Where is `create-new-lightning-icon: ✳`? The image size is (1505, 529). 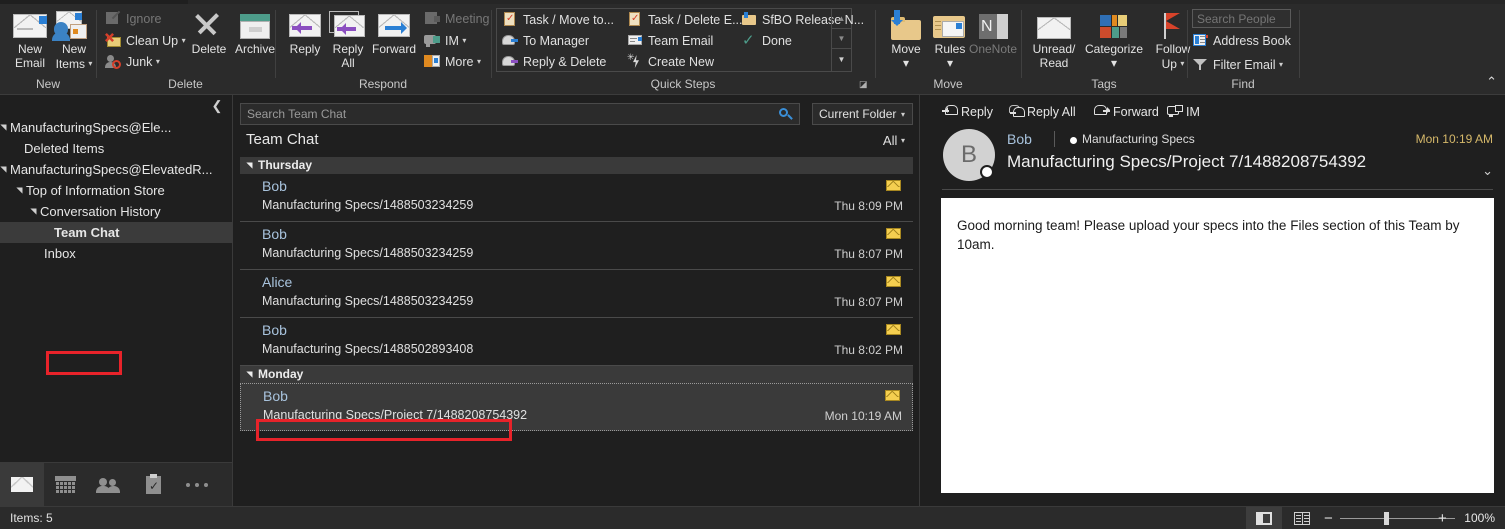 create-new-lightning-icon: ✳ is located at coordinates (635, 61).